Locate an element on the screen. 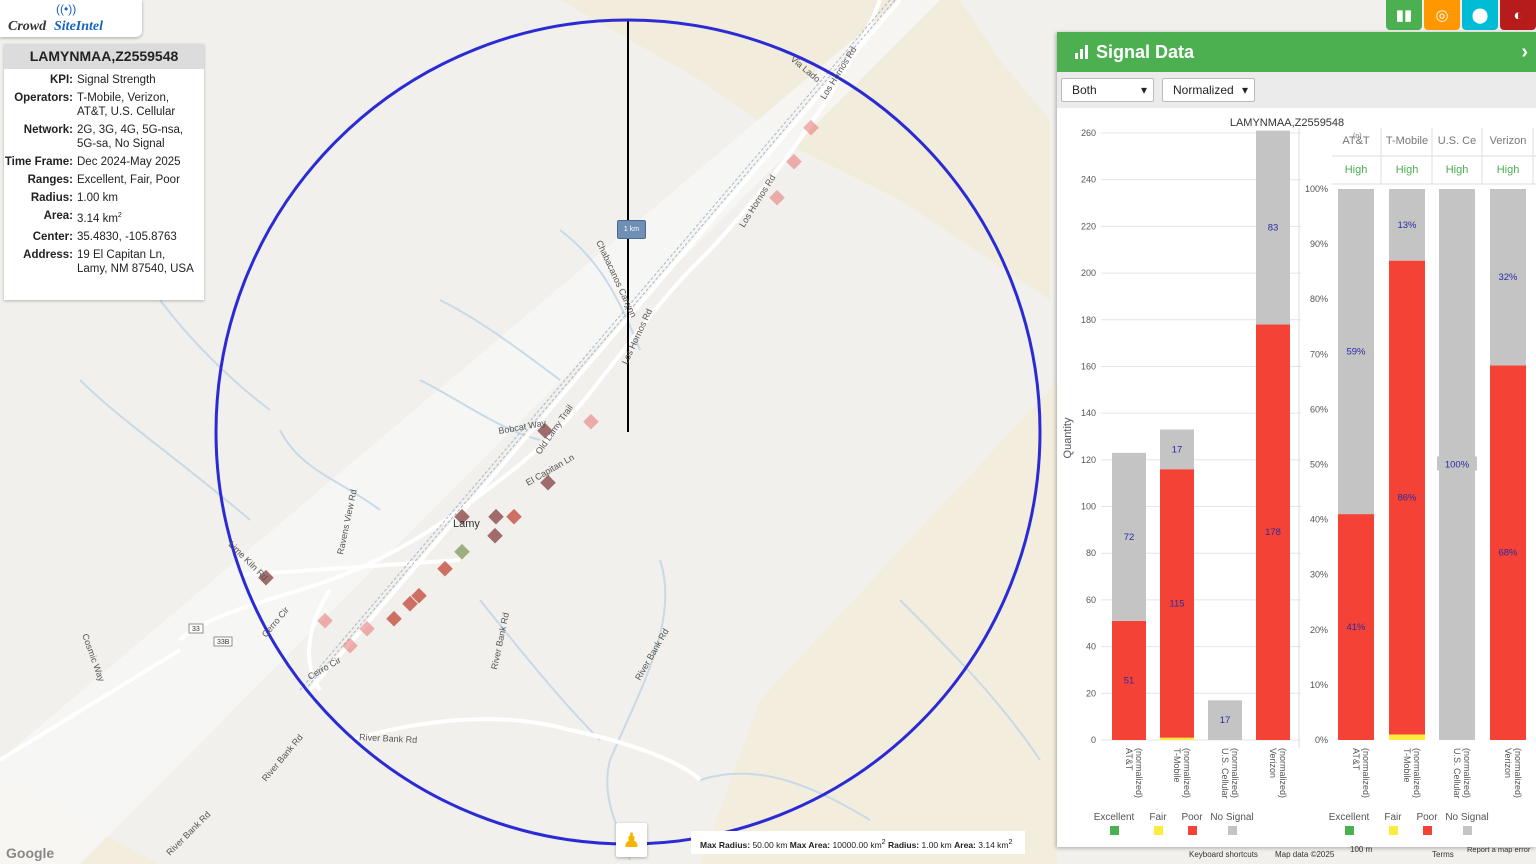 Image resolution: width=1536 pixels, height=864 pixels. terms-link: Terms is located at coordinates (1443, 854).